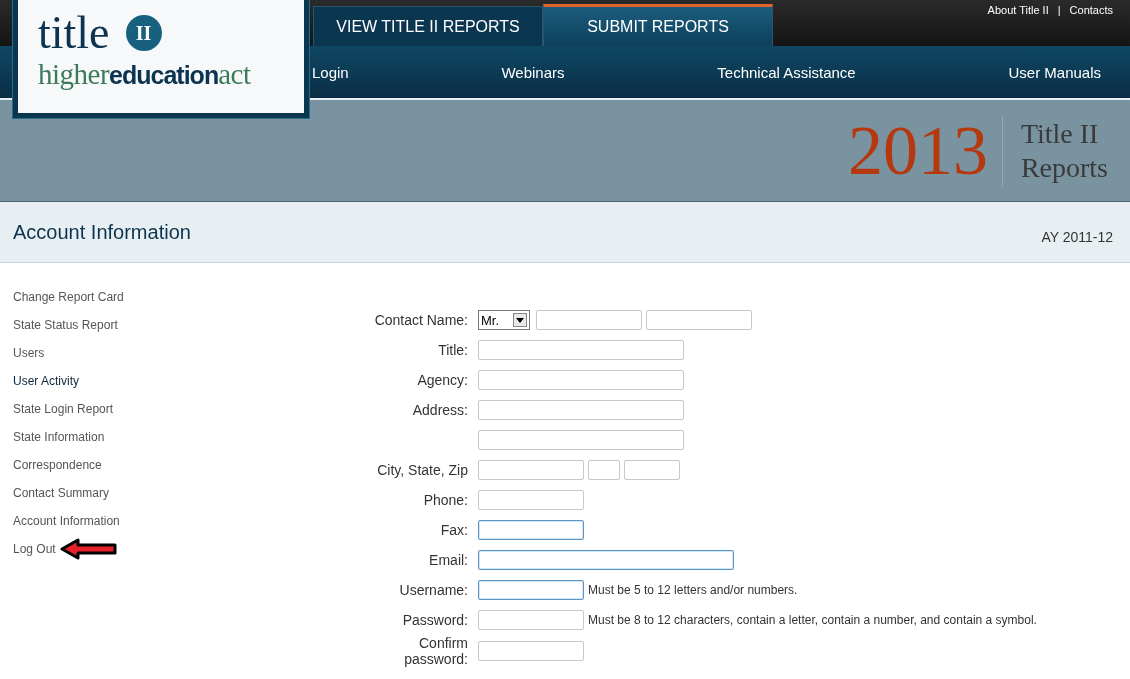 This screenshot has height=679, width=1130. What do you see at coordinates (330, 72) in the screenshot?
I see `nav-link: Login` at bounding box center [330, 72].